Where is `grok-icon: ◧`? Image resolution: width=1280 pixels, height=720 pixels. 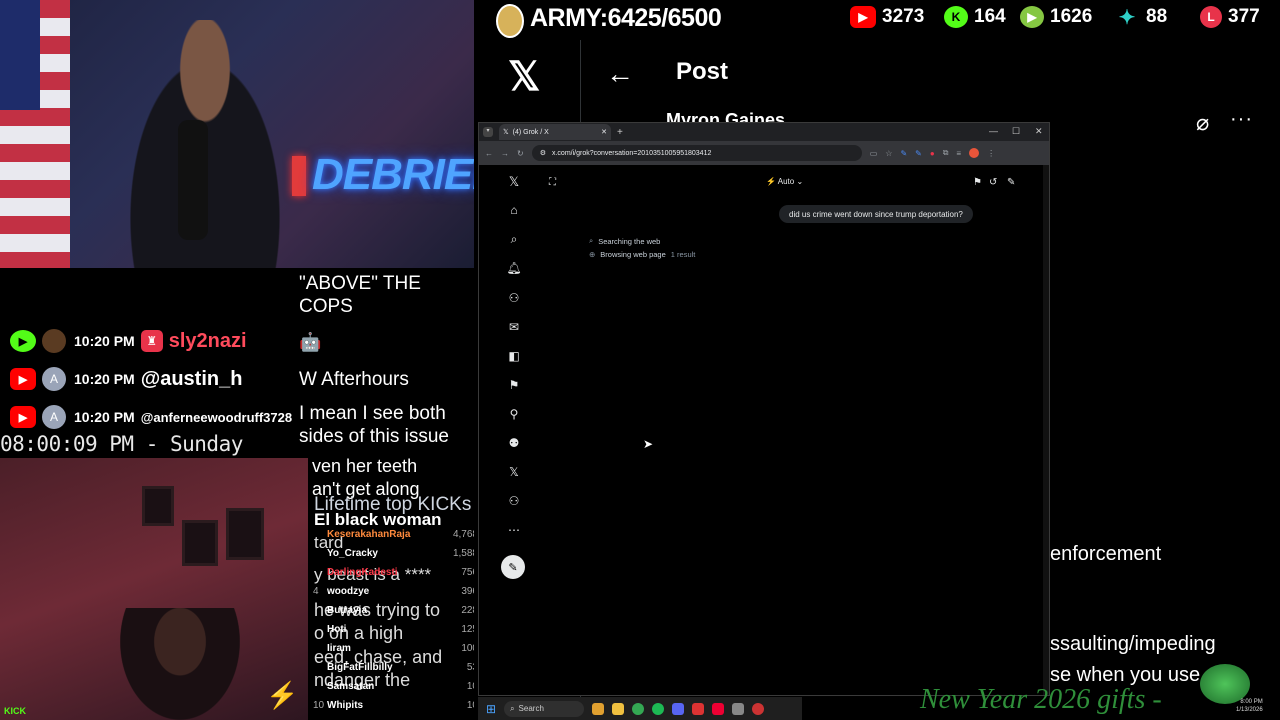 grok-icon: ◧ is located at coordinates (514, 356).